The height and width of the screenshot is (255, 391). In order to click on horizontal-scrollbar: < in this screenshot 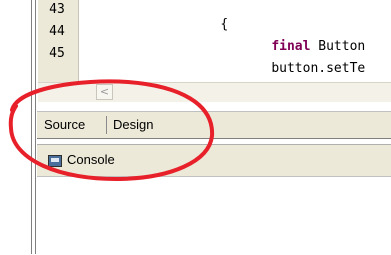, I will do `click(214, 92)`.